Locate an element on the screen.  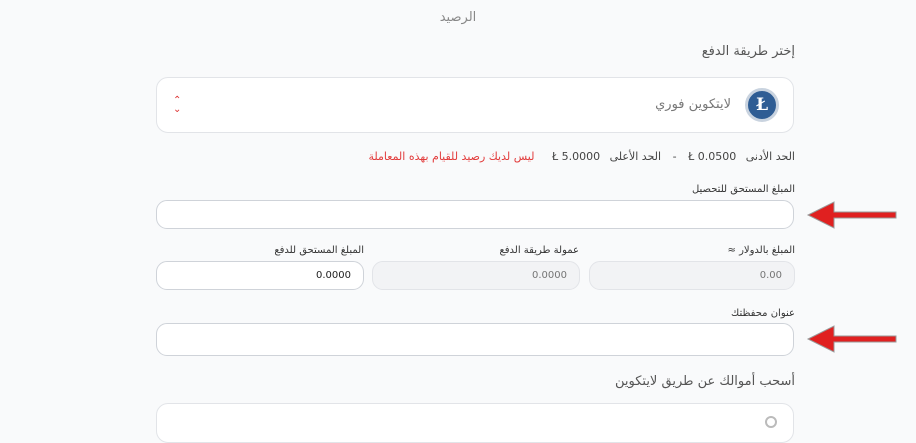
selected-payment-method: لايتكوين فوري is located at coordinates (693, 104).